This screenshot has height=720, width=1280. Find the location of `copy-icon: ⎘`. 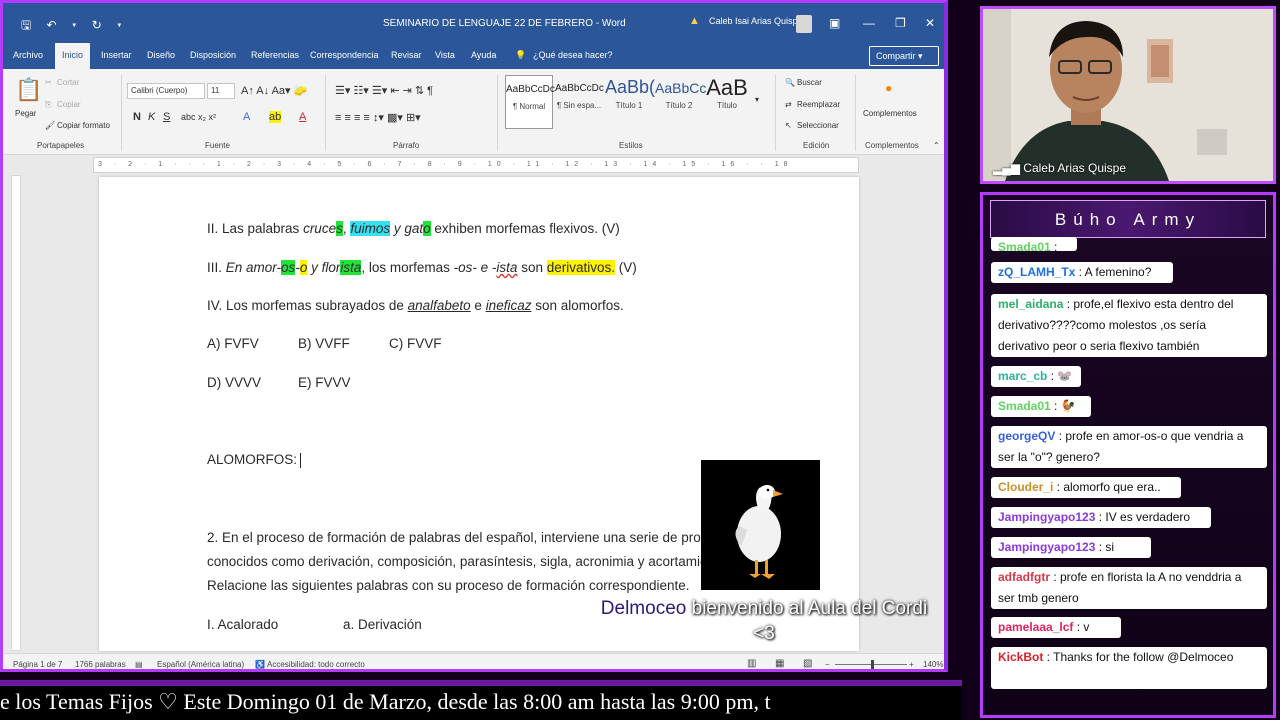

copy-icon: ⎘ is located at coordinates (48, 105).